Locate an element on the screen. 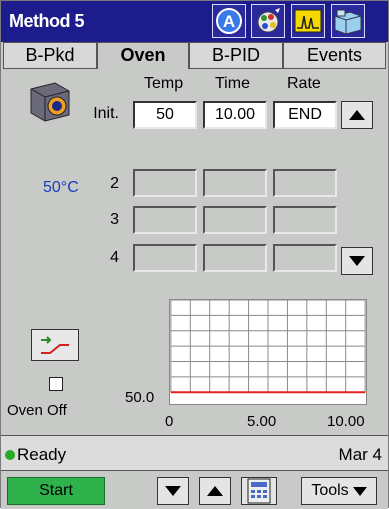 The image size is (389, 509). y-tick-label: 50.0 is located at coordinates (140, 397).